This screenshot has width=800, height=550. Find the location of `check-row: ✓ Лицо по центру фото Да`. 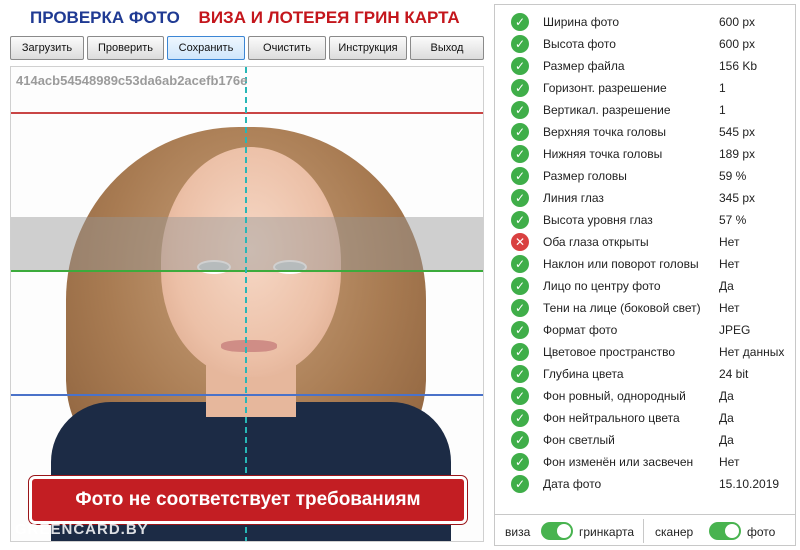

check-row: ✓ Лицо по центру фото Да is located at coordinates (645, 286).